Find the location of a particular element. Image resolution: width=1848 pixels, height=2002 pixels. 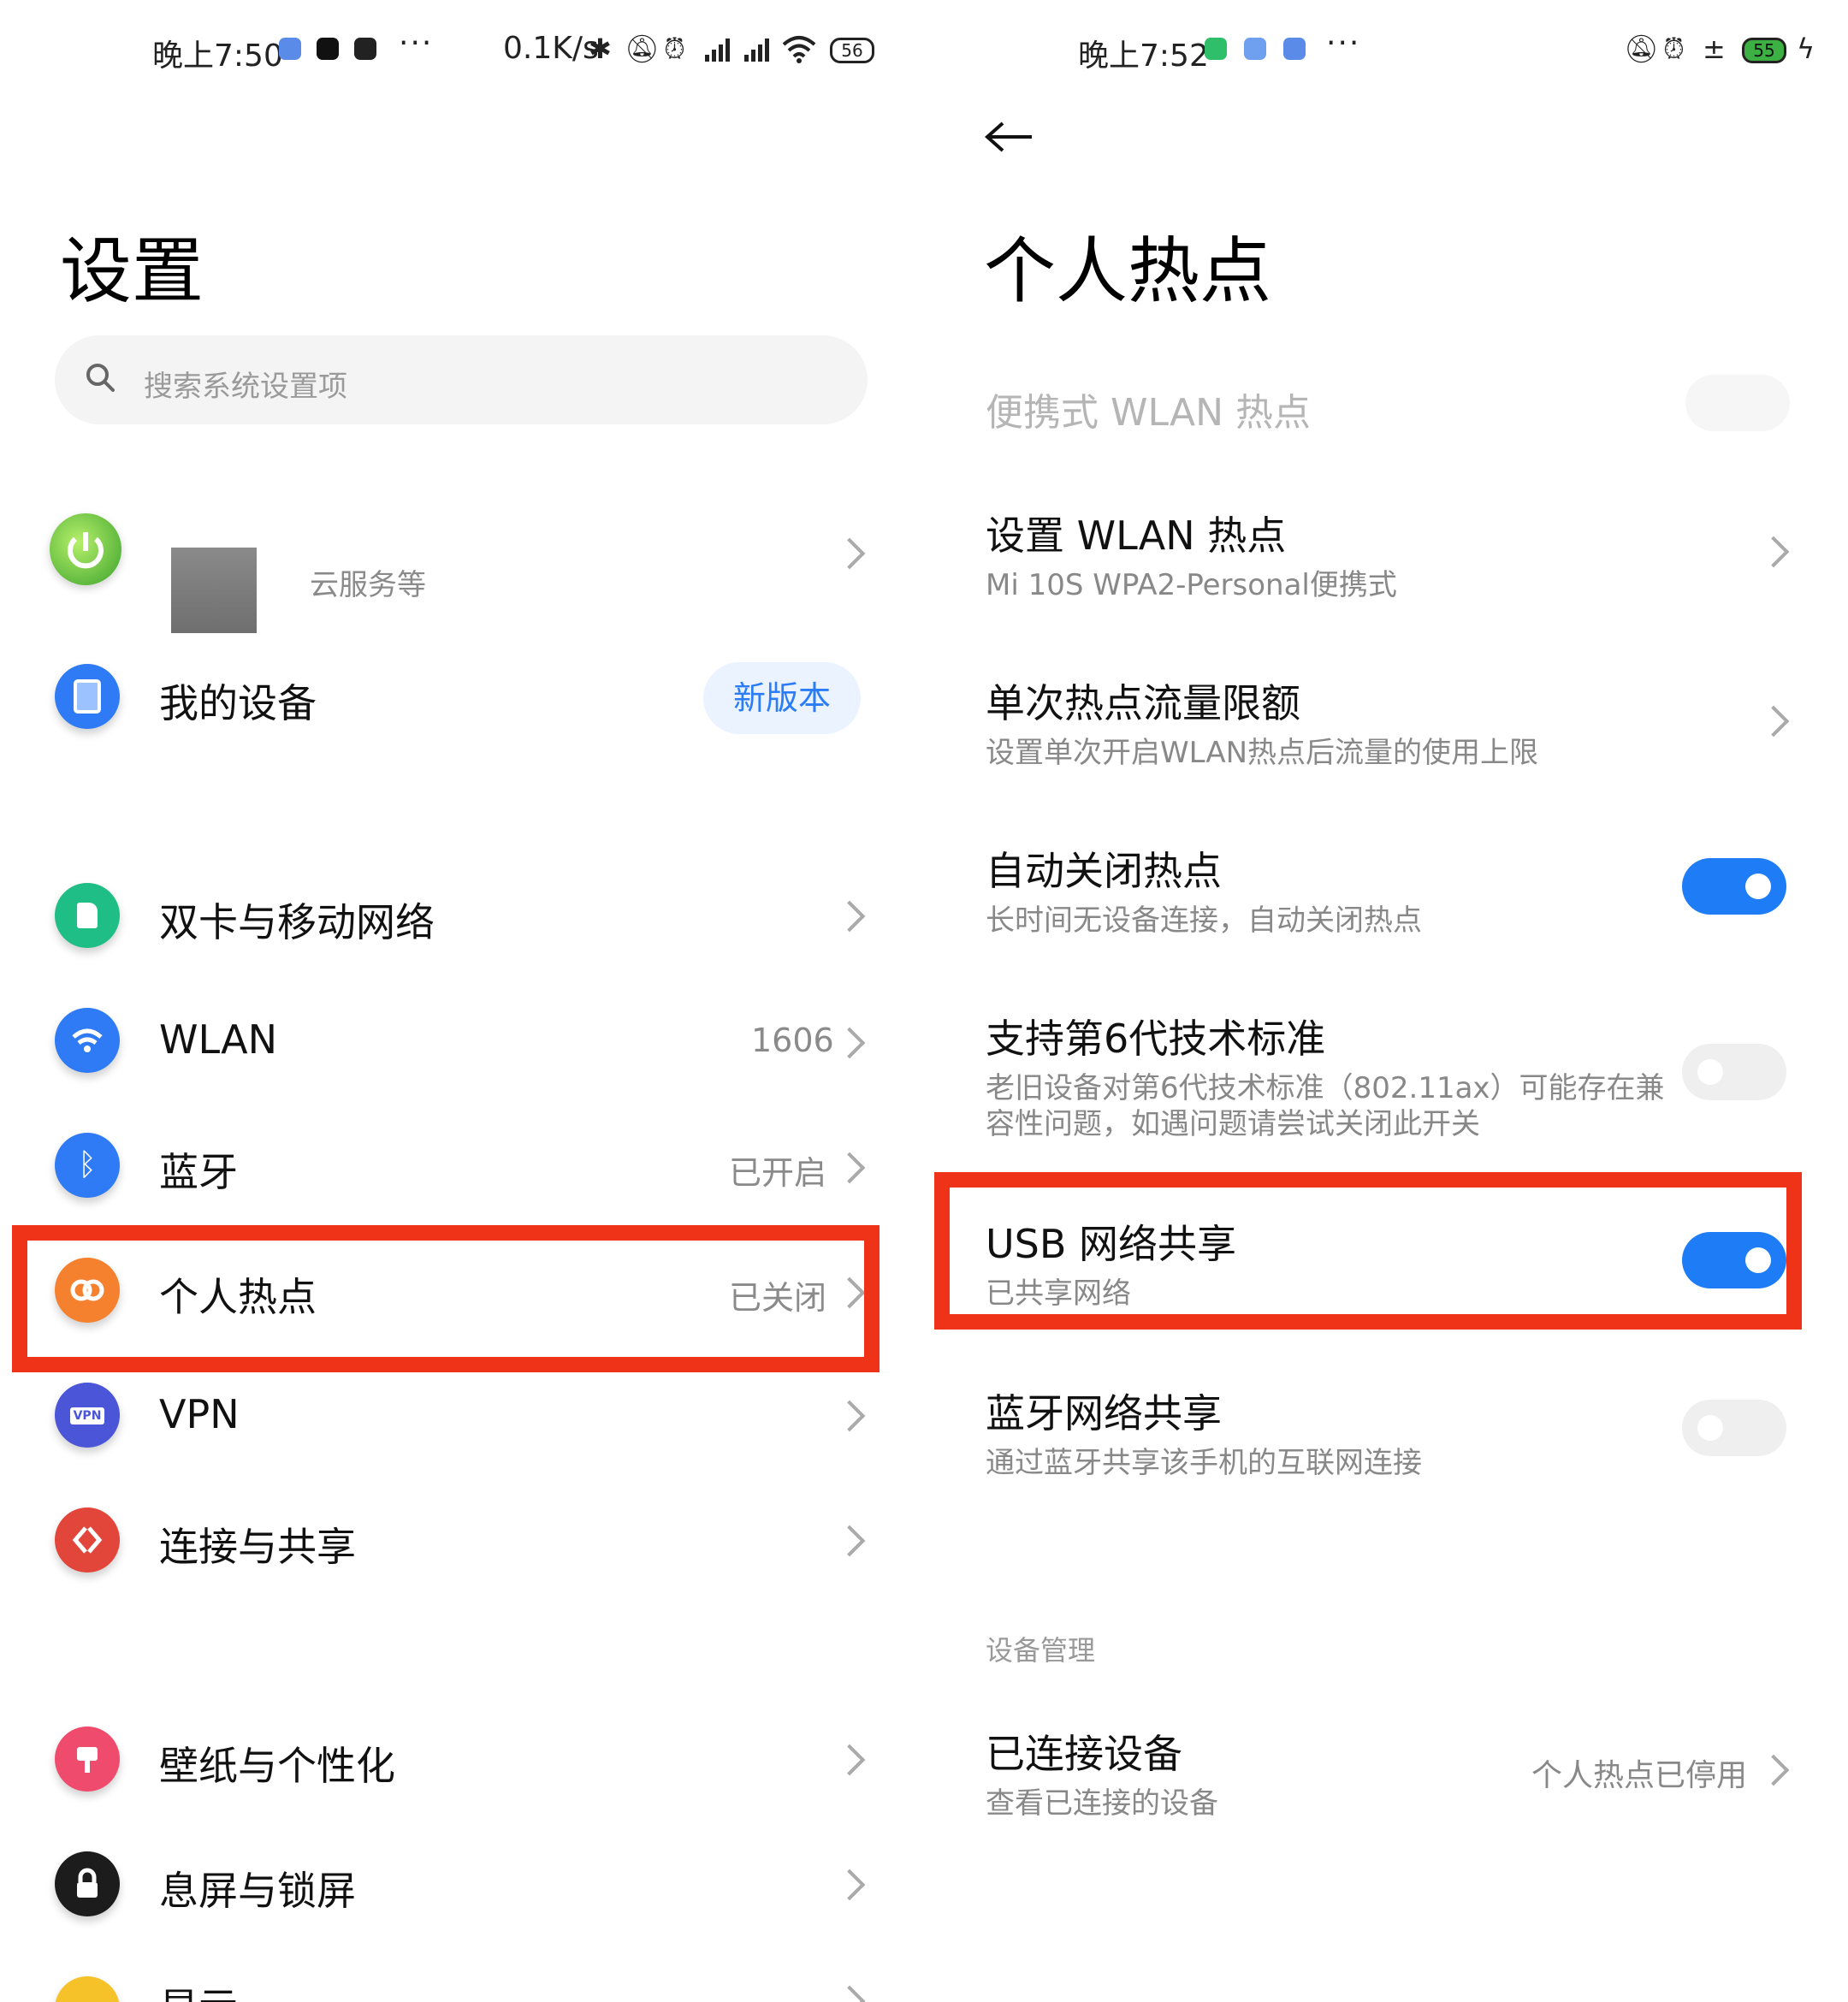

connected-devices-title: 已连接设备 is located at coordinates (1084, 1754).